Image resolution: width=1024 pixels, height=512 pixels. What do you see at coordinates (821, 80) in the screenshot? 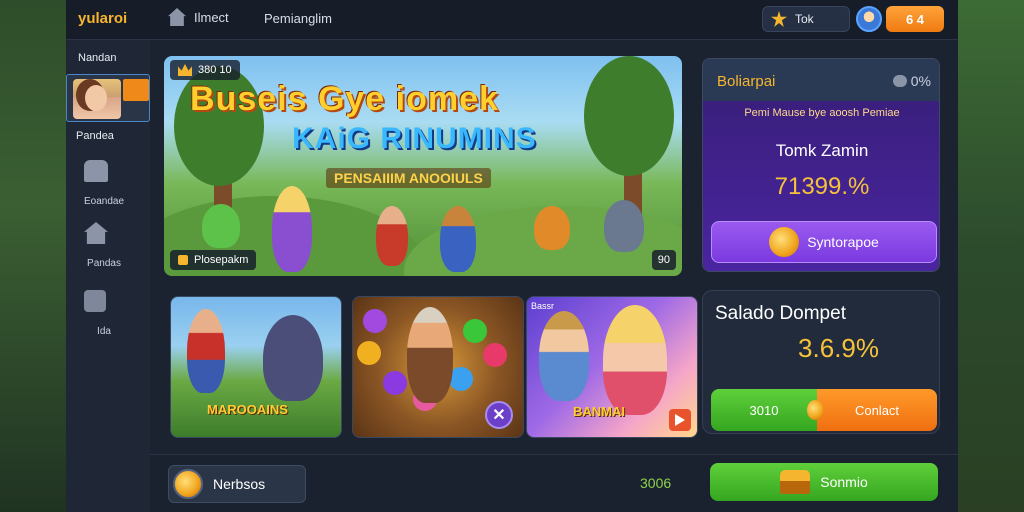
I see `promo-header: Boliarpai 0%` at bounding box center [821, 80].